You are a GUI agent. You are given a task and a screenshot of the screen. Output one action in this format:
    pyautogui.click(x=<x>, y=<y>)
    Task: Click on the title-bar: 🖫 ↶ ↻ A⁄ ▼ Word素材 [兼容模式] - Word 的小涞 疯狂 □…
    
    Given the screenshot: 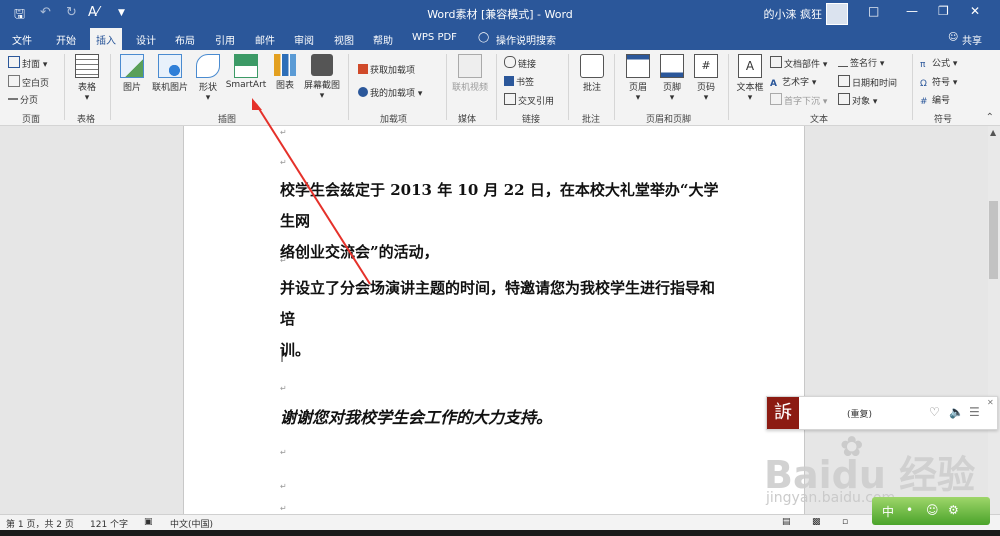 What is the action you would take?
    pyautogui.click(x=500, y=14)
    